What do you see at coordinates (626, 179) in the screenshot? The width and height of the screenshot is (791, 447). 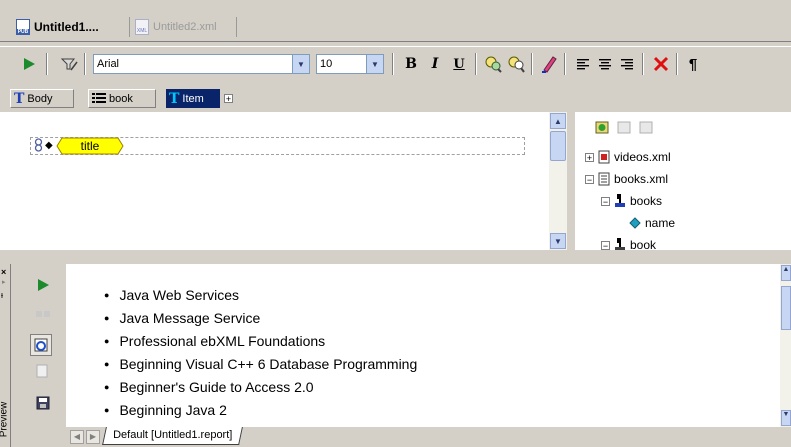 I see `tree-node-books-xml: − books.xml` at bounding box center [626, 179].